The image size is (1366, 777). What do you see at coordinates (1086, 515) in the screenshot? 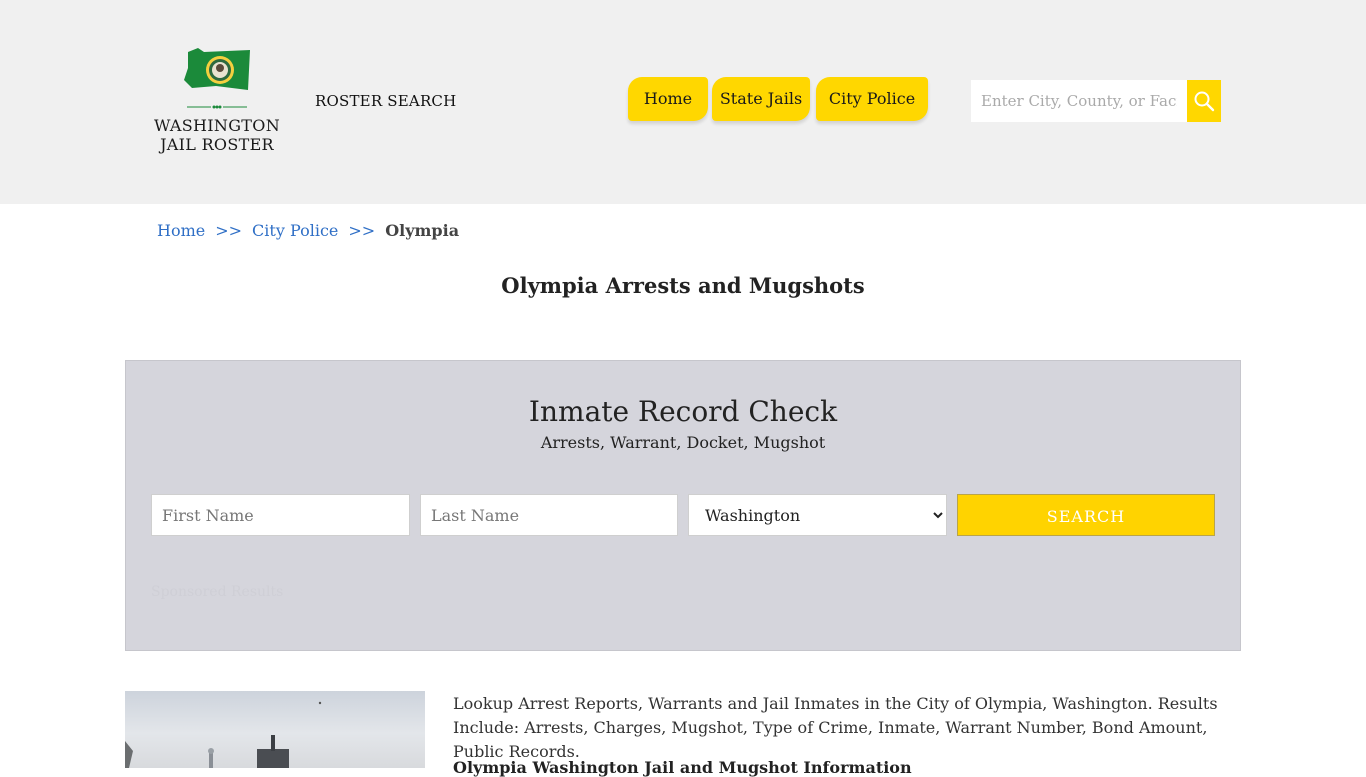
I see `record-search-button: SEARCH` at bounding box center [1086, 515].